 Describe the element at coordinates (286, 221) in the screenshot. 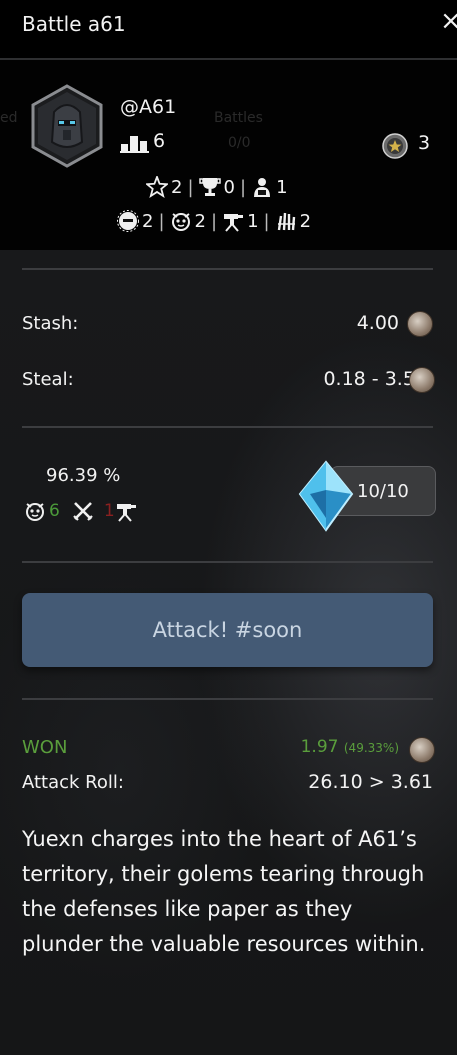

I see `claw-icon` at that location.